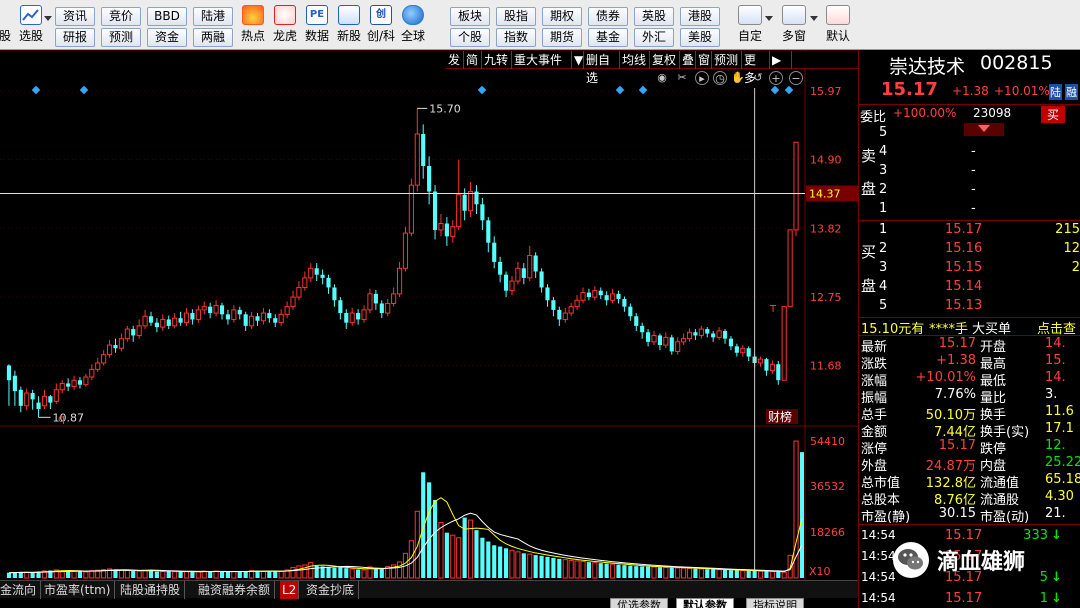 The image size is (1080, 608). I want to click on param-tab: 指标说明, so click(775, 603).